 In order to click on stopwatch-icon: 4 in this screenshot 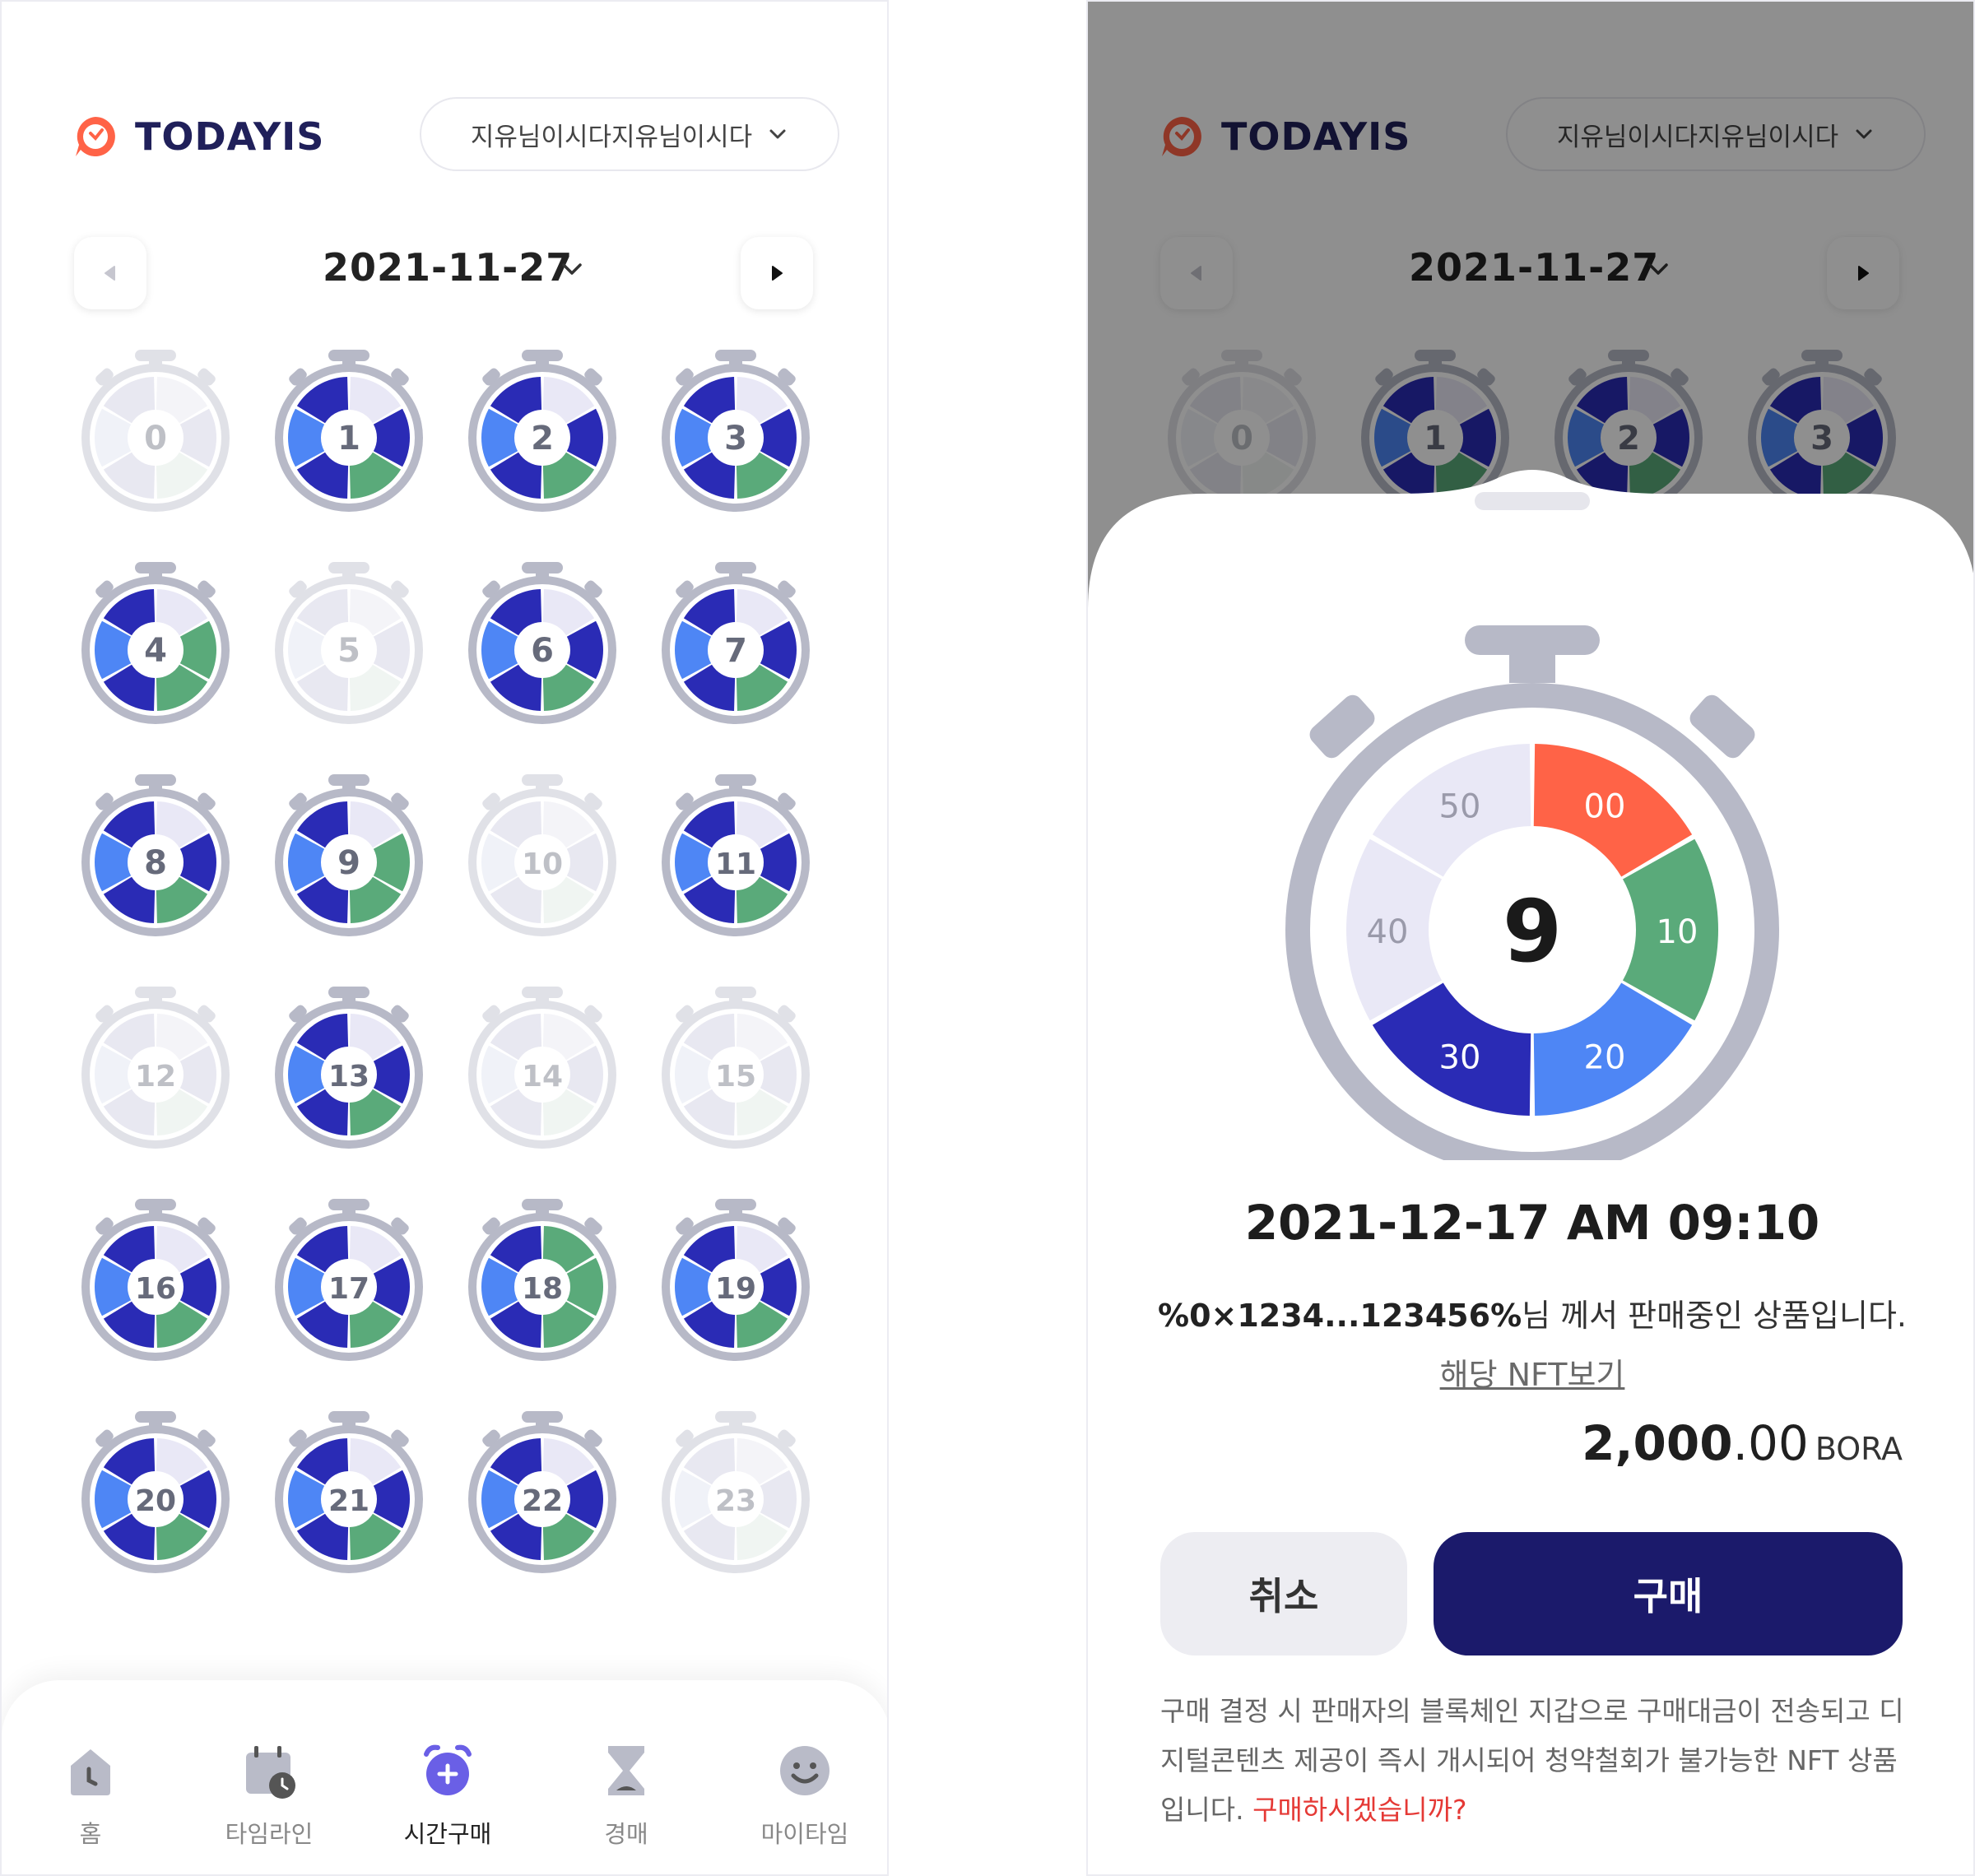, I will do `click(155, 643)`.